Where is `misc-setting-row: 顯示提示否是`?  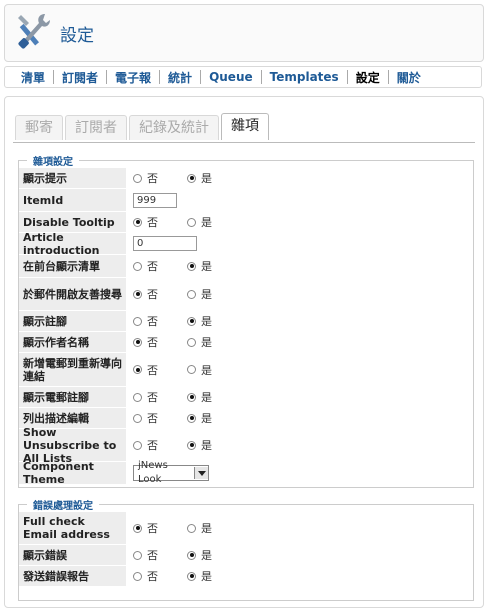
misc-setting-row: 顯示提示否是 is located at coordinates (246, 178).